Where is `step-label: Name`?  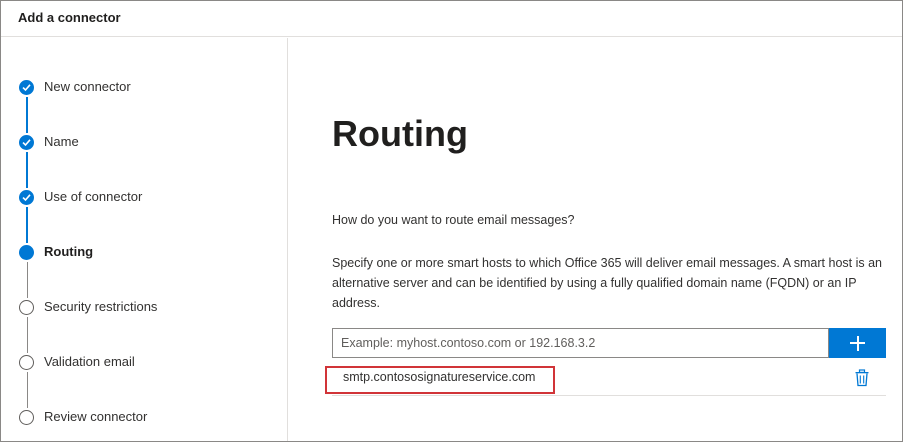
step-label: Name is located at coordinates (61, 141).